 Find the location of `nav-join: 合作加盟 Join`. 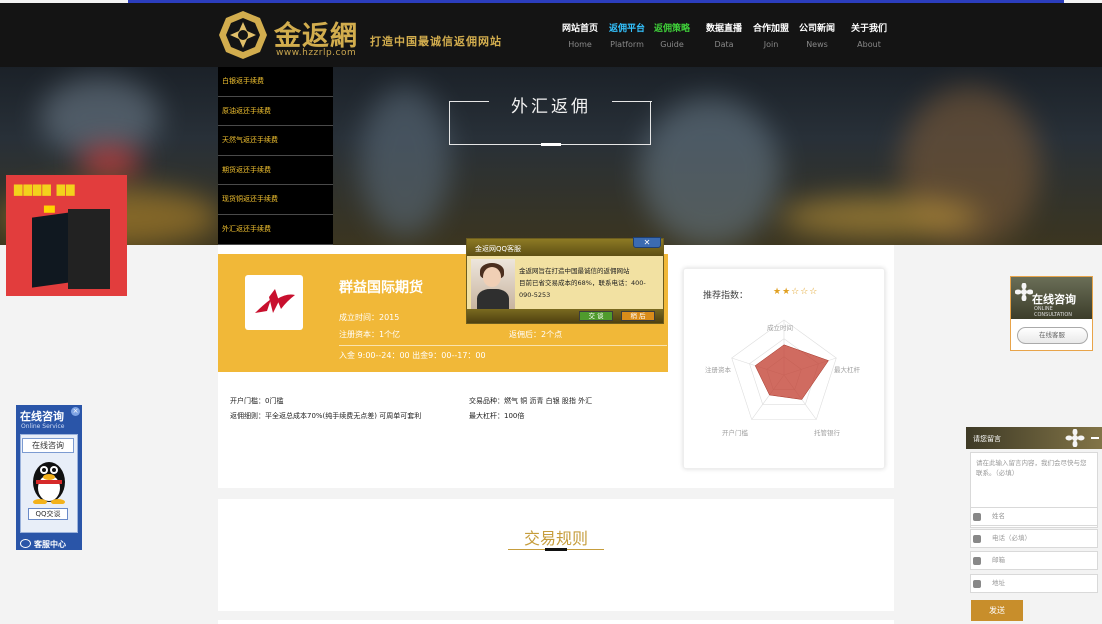

nav-join: 合作加盟 Join is located at coordinates (771, 37).